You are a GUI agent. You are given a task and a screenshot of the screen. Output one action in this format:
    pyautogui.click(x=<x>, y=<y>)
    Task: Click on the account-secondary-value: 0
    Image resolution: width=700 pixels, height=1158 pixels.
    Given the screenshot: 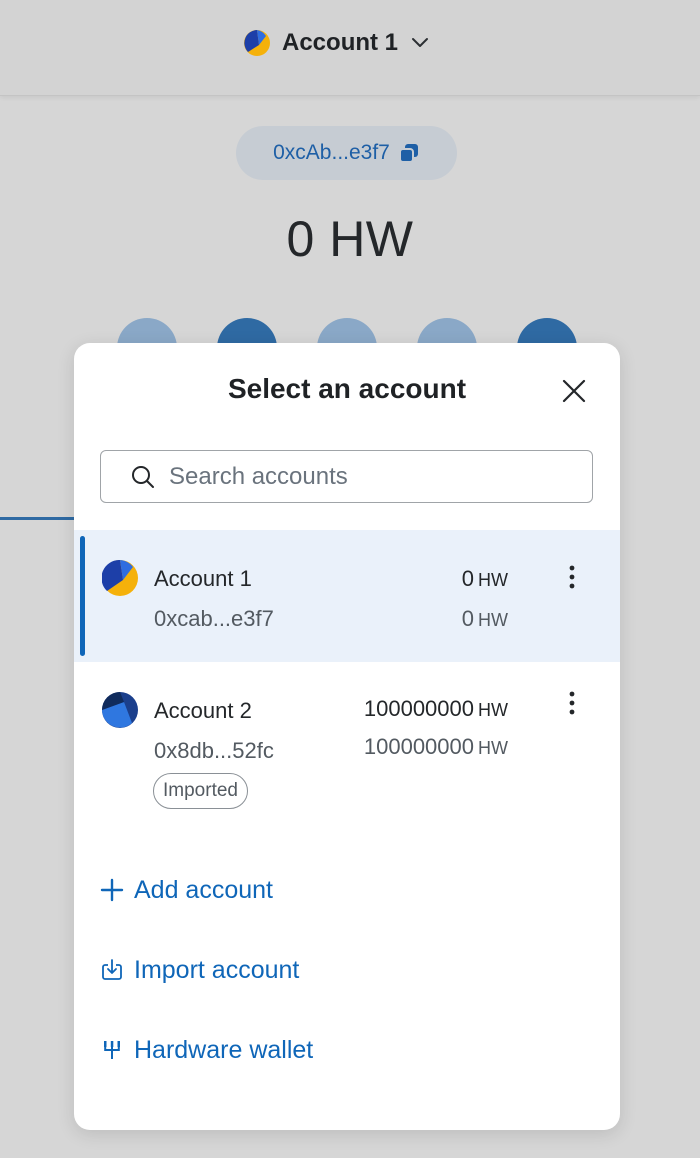 What is the action you would take?
    pyautogui.click(x=467, y=618)
    